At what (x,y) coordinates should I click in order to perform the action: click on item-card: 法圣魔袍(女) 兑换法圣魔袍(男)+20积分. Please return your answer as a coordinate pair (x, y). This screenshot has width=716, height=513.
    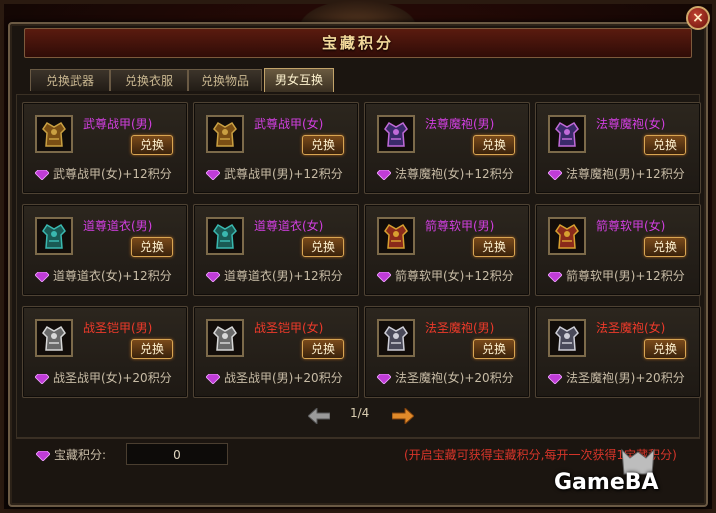
    Looking at the image, I should click on (618, 352).